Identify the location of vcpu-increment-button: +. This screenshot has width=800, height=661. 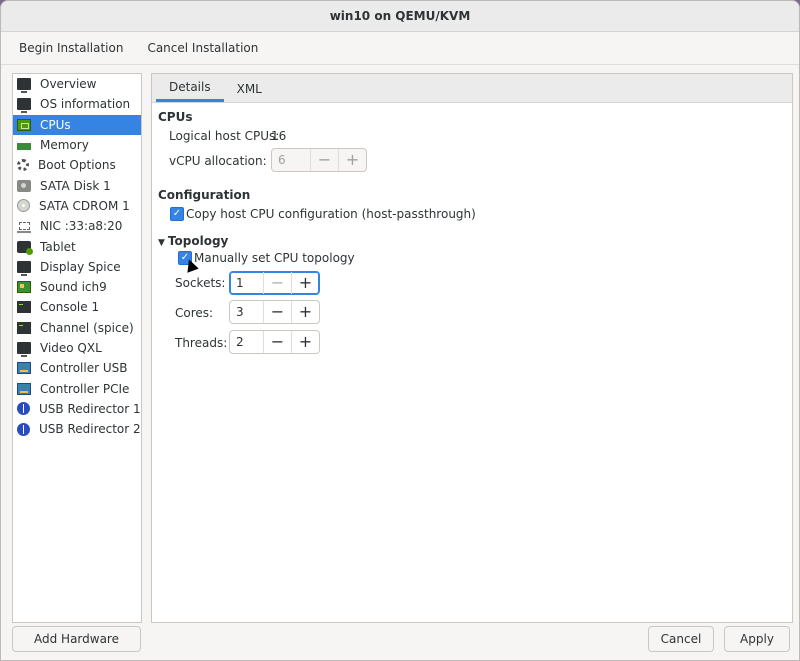
(352, 160).